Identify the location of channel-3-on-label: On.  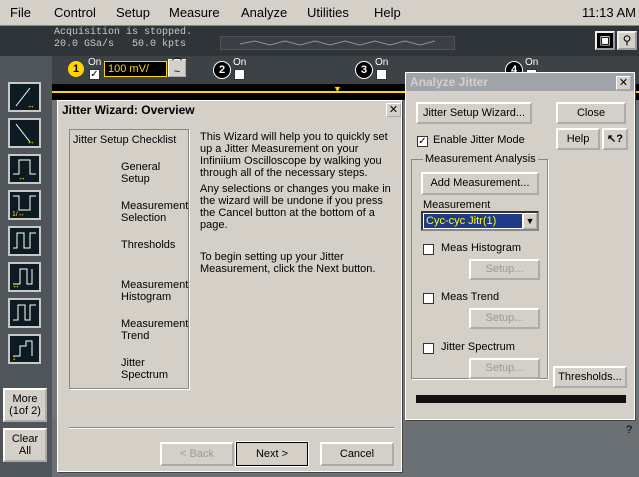
(382, 62).